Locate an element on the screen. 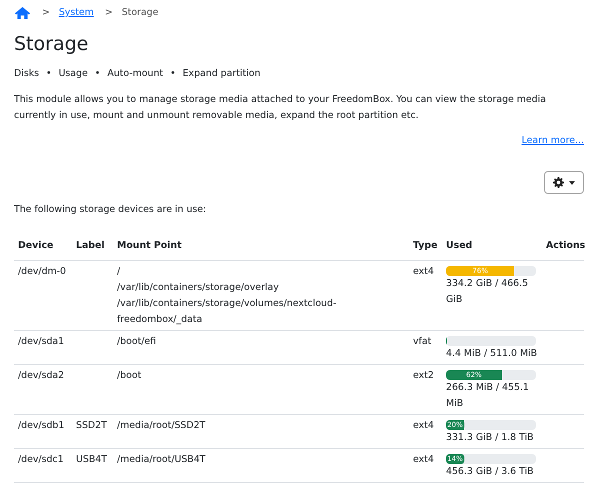 This screenshot has width=606, height=500. device-cell: /dev/sdc1 is located at coordinates (41, 459).